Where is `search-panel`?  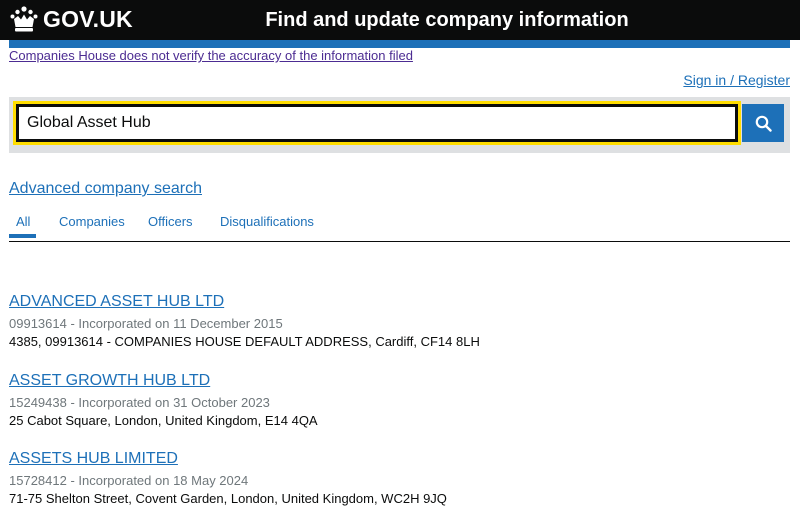 search-panel is located at coordinates (399, 125).